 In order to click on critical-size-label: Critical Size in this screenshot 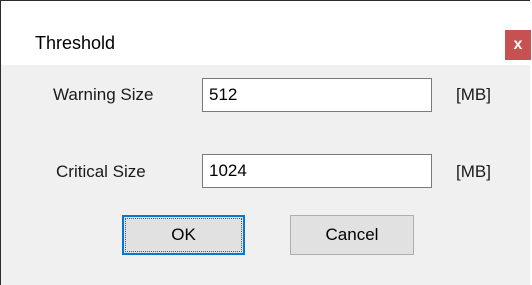, I will do `click(101, 171)`.